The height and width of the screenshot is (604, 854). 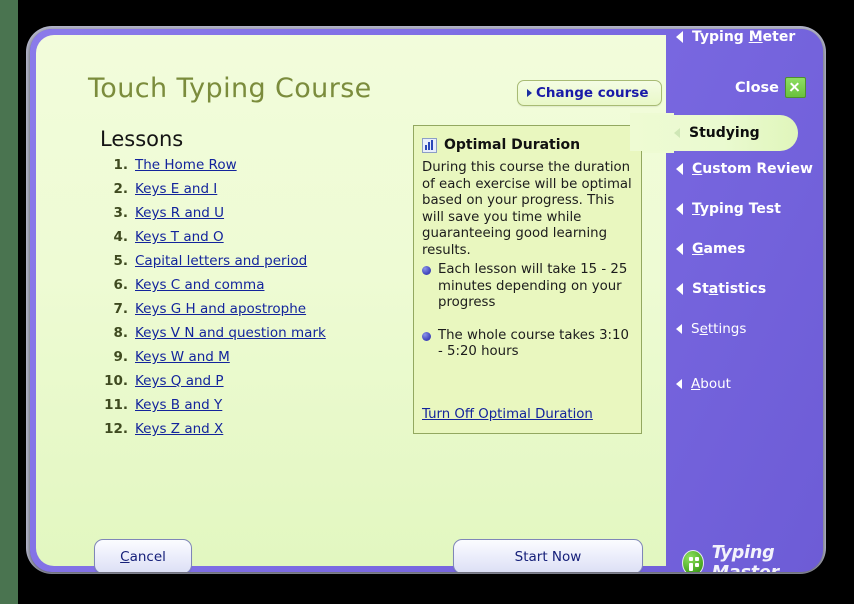 What do you see at coordinates (199, 285) in the screenshot?
I see `lesson-link: Keys C and comma` at bounding box center [199, 285].